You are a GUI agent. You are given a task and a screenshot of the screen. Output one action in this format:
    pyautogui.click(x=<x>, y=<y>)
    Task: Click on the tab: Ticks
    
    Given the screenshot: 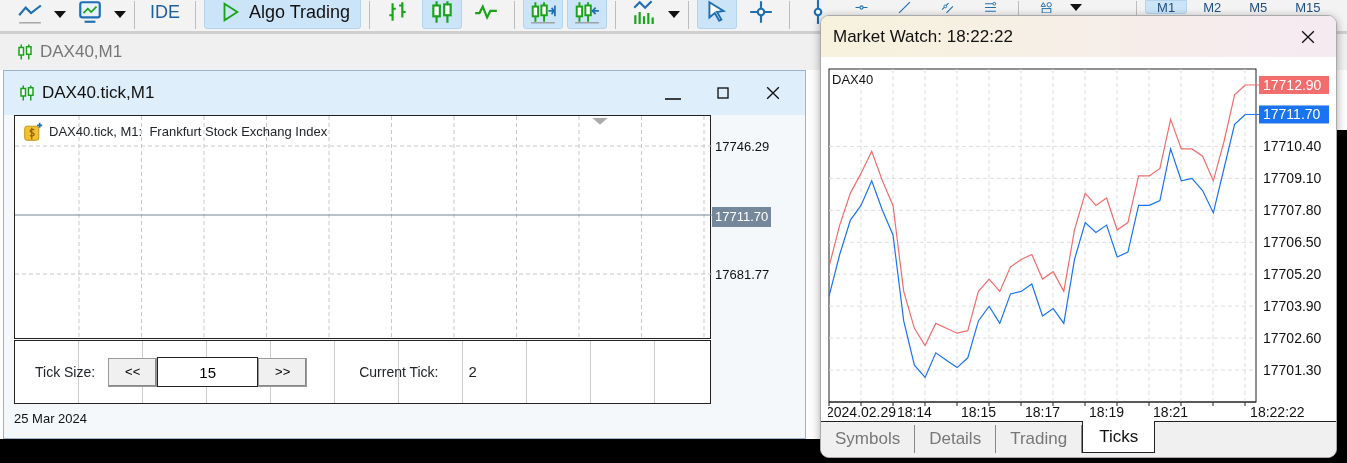 What is the action you would take?
    pyautogui.click(x=1119, y=437)
    